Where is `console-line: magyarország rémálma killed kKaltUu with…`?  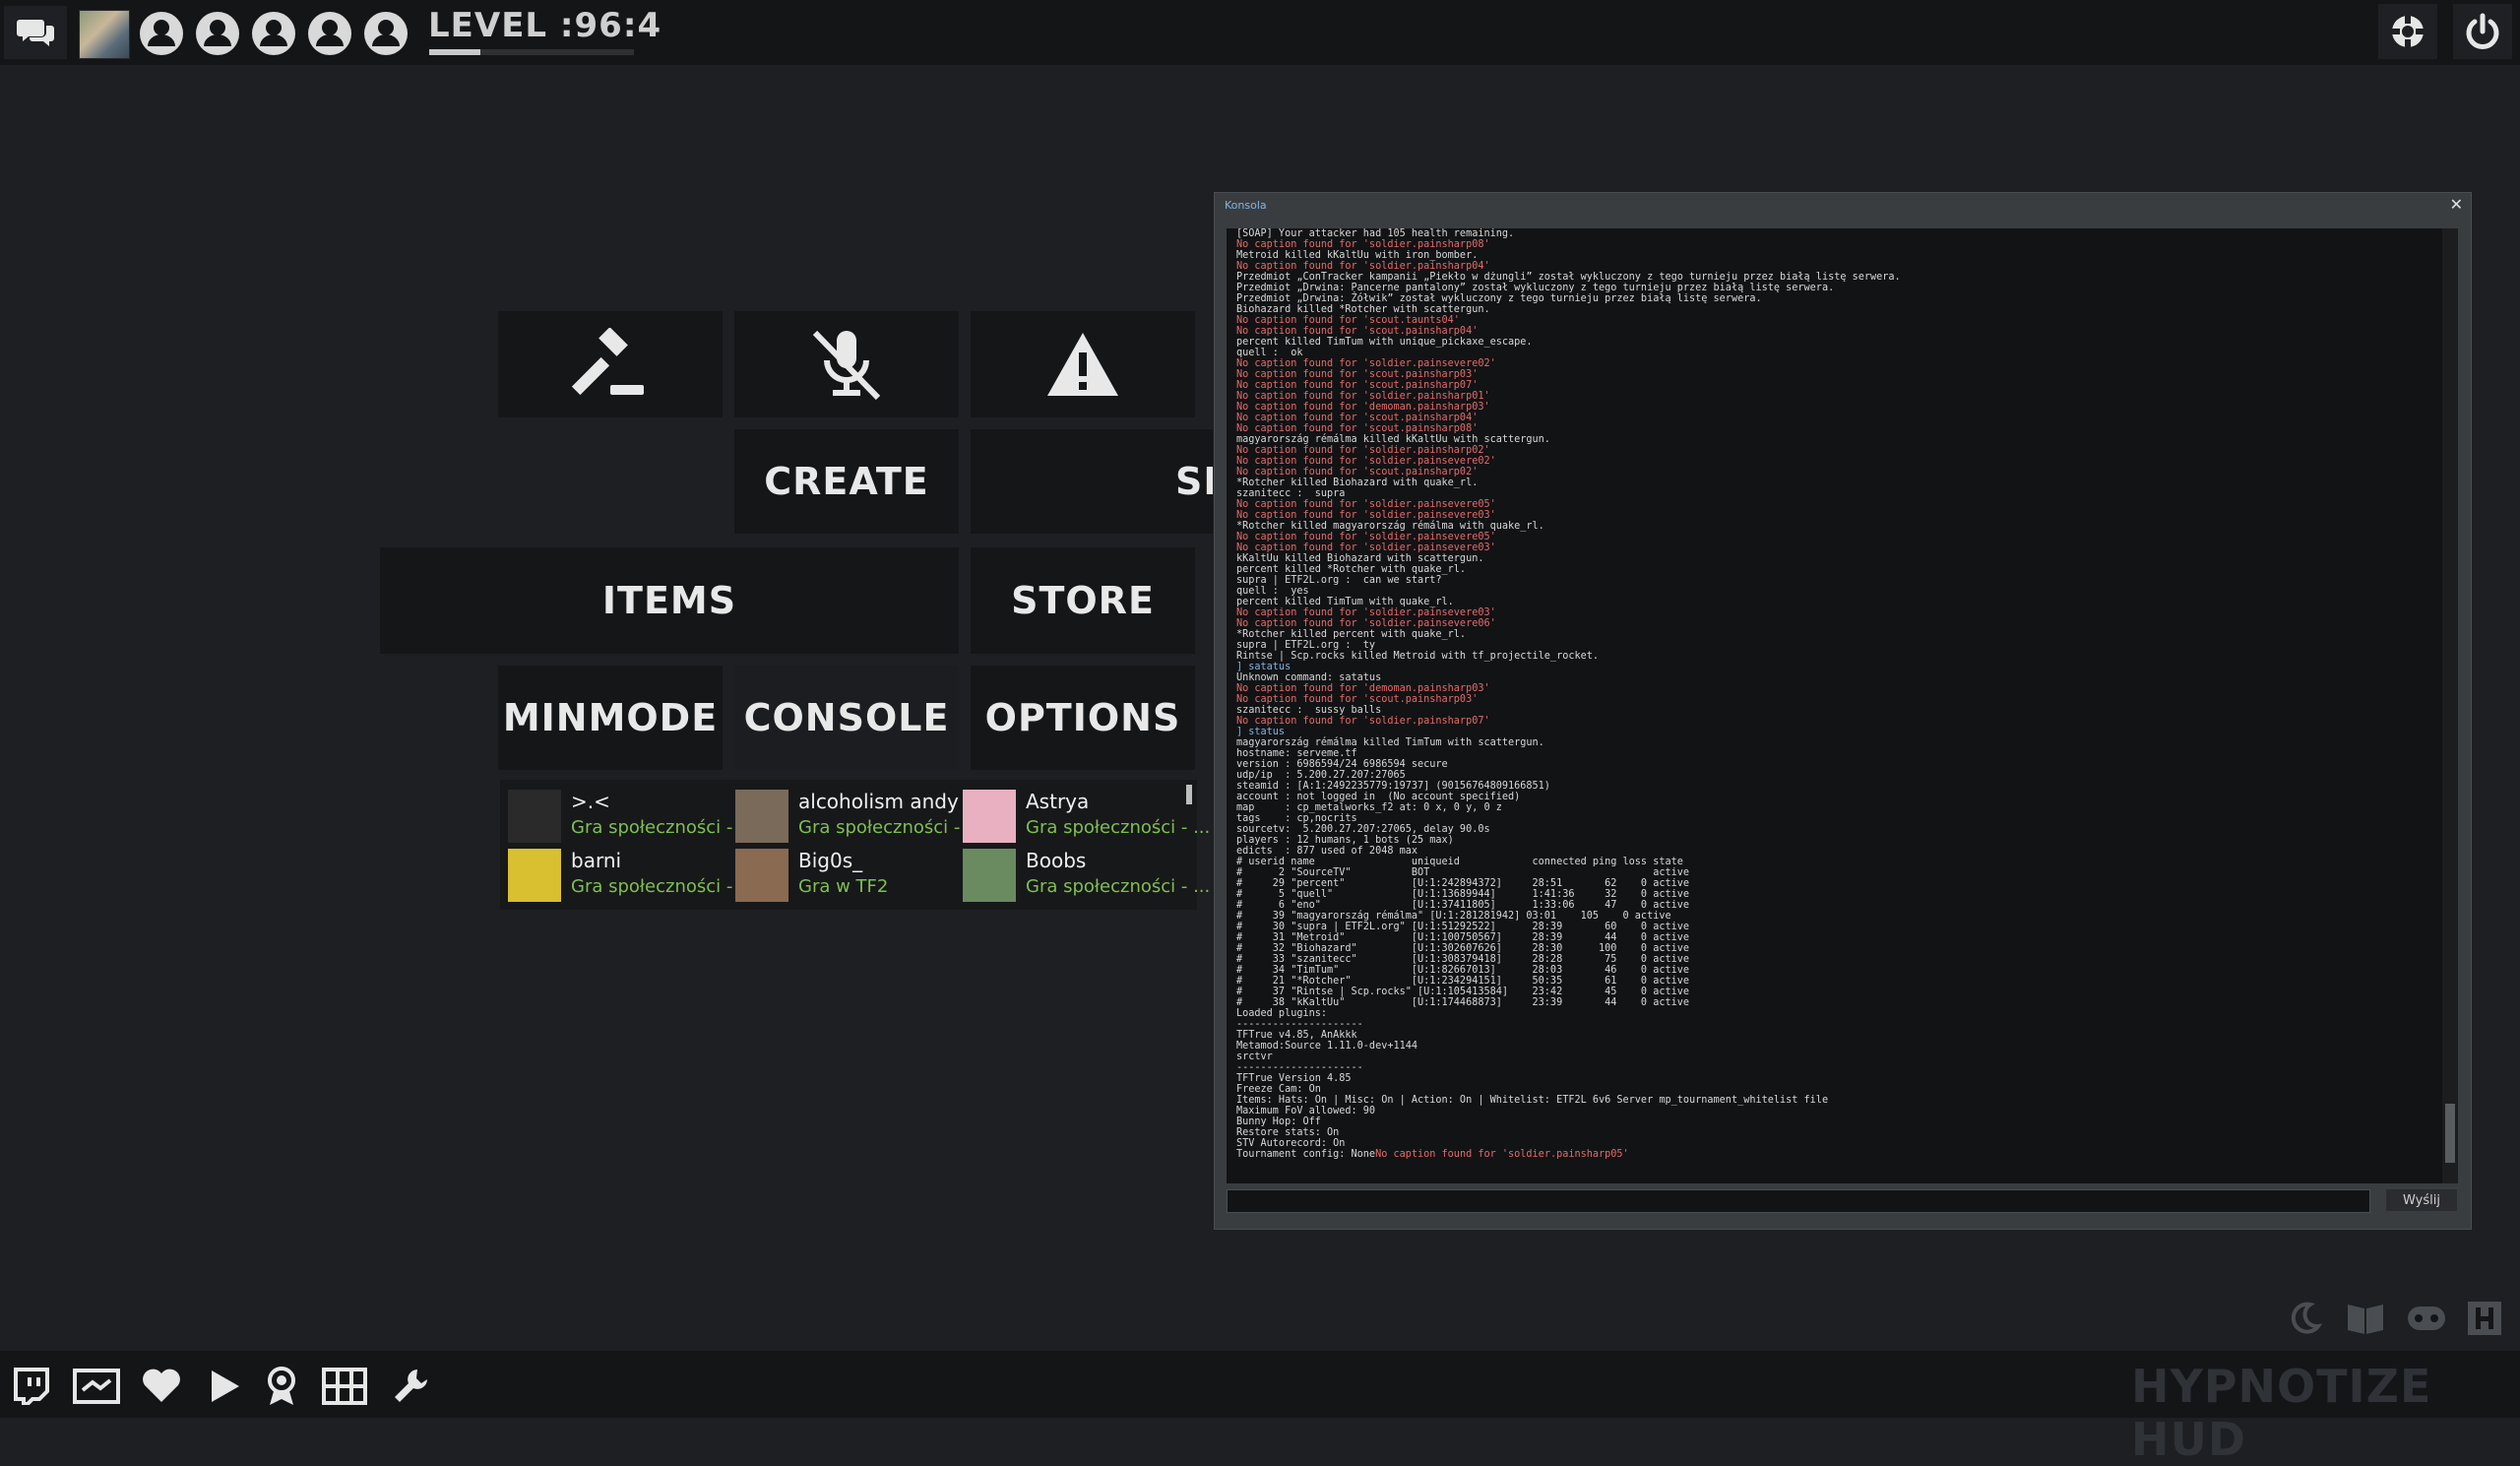
console-line: magyarország rémálma killed kKaltUu with… is located at coordinates (1393, 440).